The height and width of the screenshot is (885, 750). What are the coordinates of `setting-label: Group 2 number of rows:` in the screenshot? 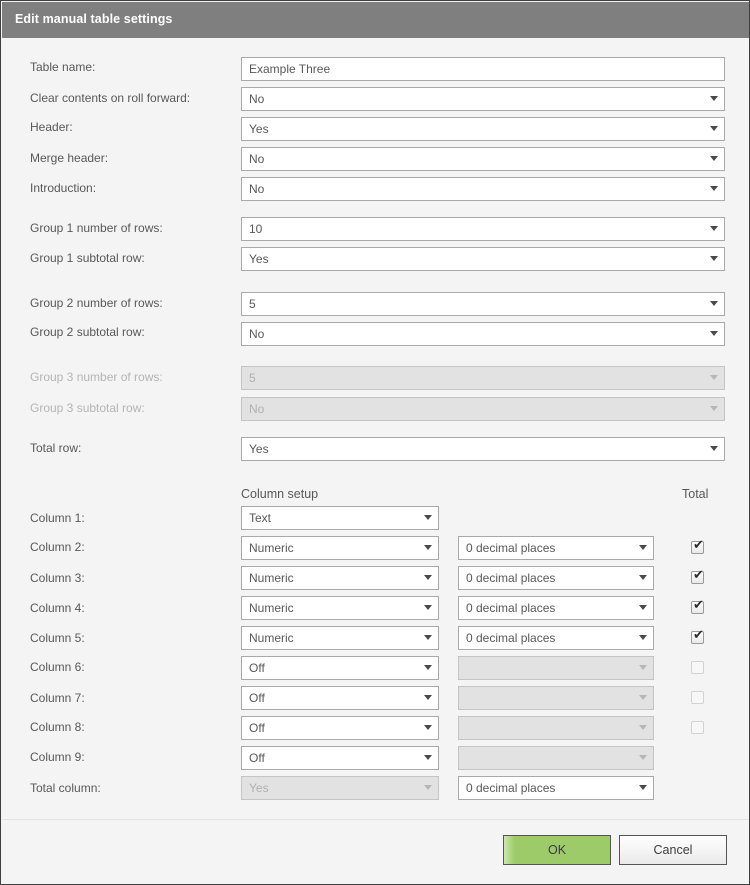 It's located at (96, 303).